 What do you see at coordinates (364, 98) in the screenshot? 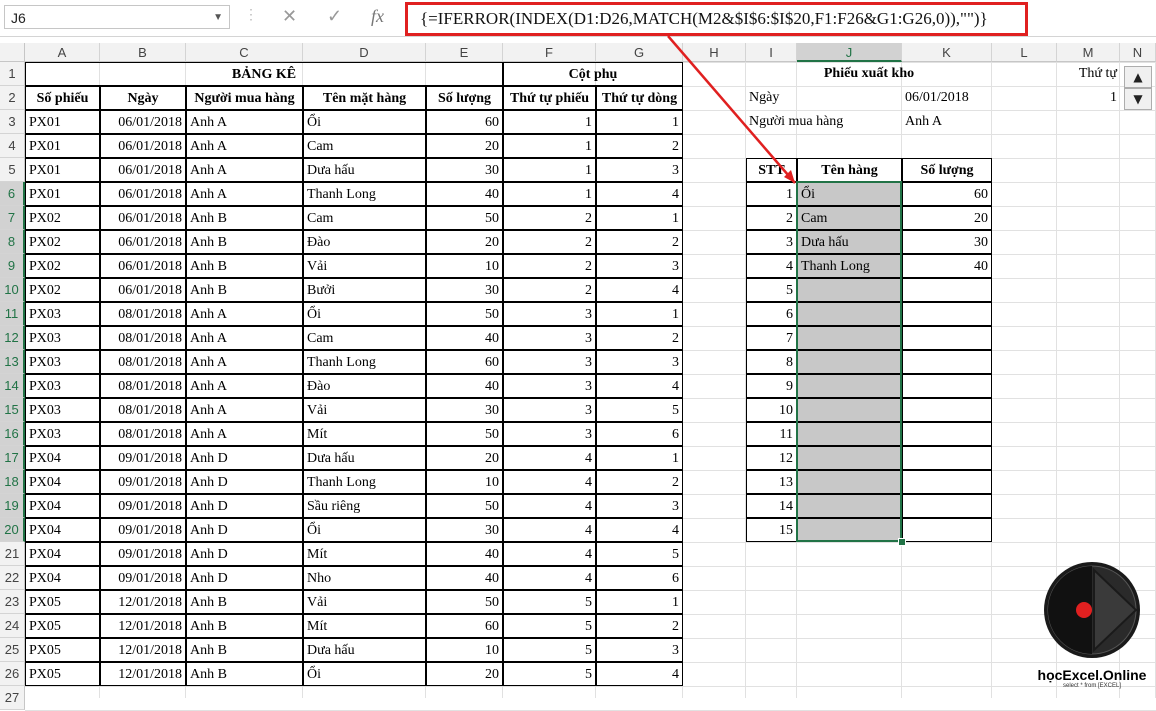
I see `ledger-header: Tên mặt hàng` at bounding box center [364, 98].